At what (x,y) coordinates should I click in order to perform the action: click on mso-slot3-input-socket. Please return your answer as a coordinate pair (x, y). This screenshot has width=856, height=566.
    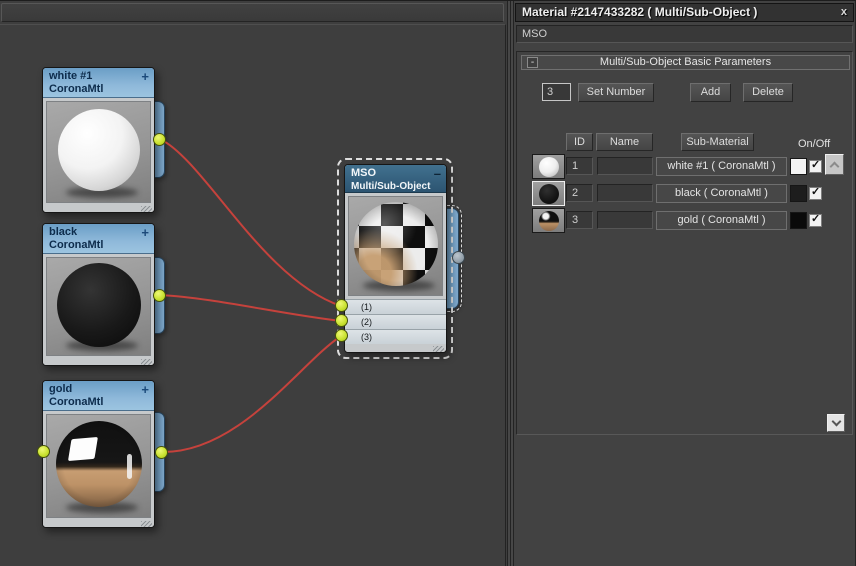
    Looking at the image, I should click on (341, 335).